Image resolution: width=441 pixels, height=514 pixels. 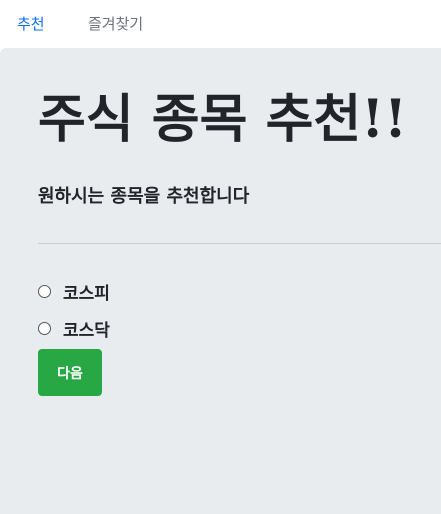 I want to click on radio-label-kosdaq: 코스닥, so click(x=86, y=328).